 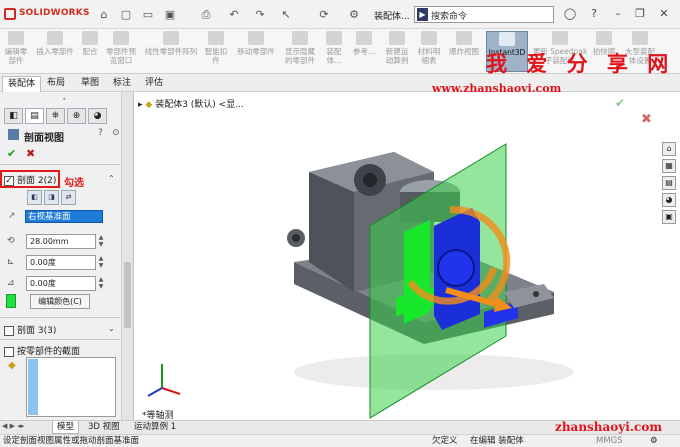 I want to click on section-2-row: 剖面 3(3), so click(x=30, y=329).